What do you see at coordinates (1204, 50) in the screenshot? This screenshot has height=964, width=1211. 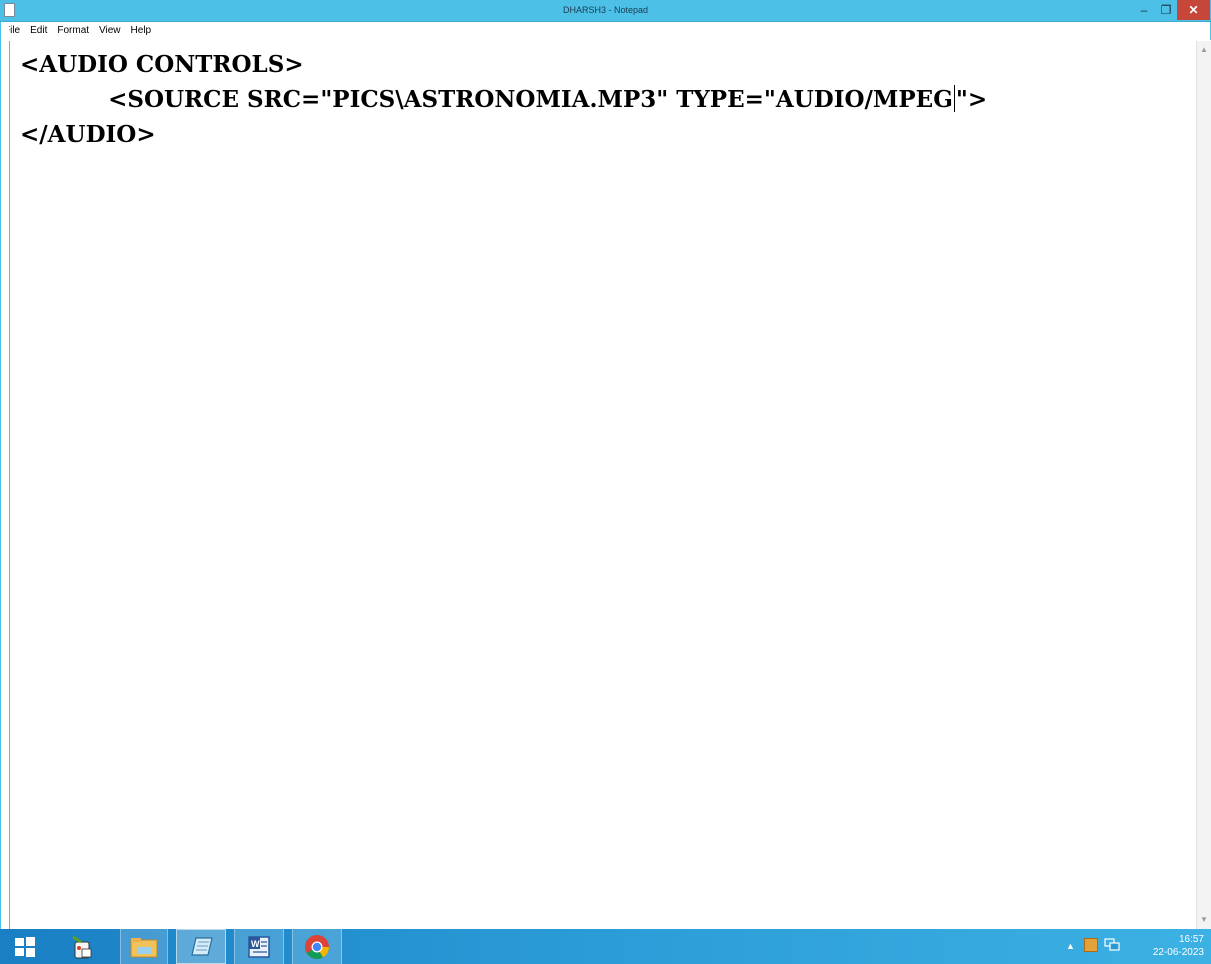 I see `scroll-up-arrow-icon: ▲` at bounding box center [1204, 50].